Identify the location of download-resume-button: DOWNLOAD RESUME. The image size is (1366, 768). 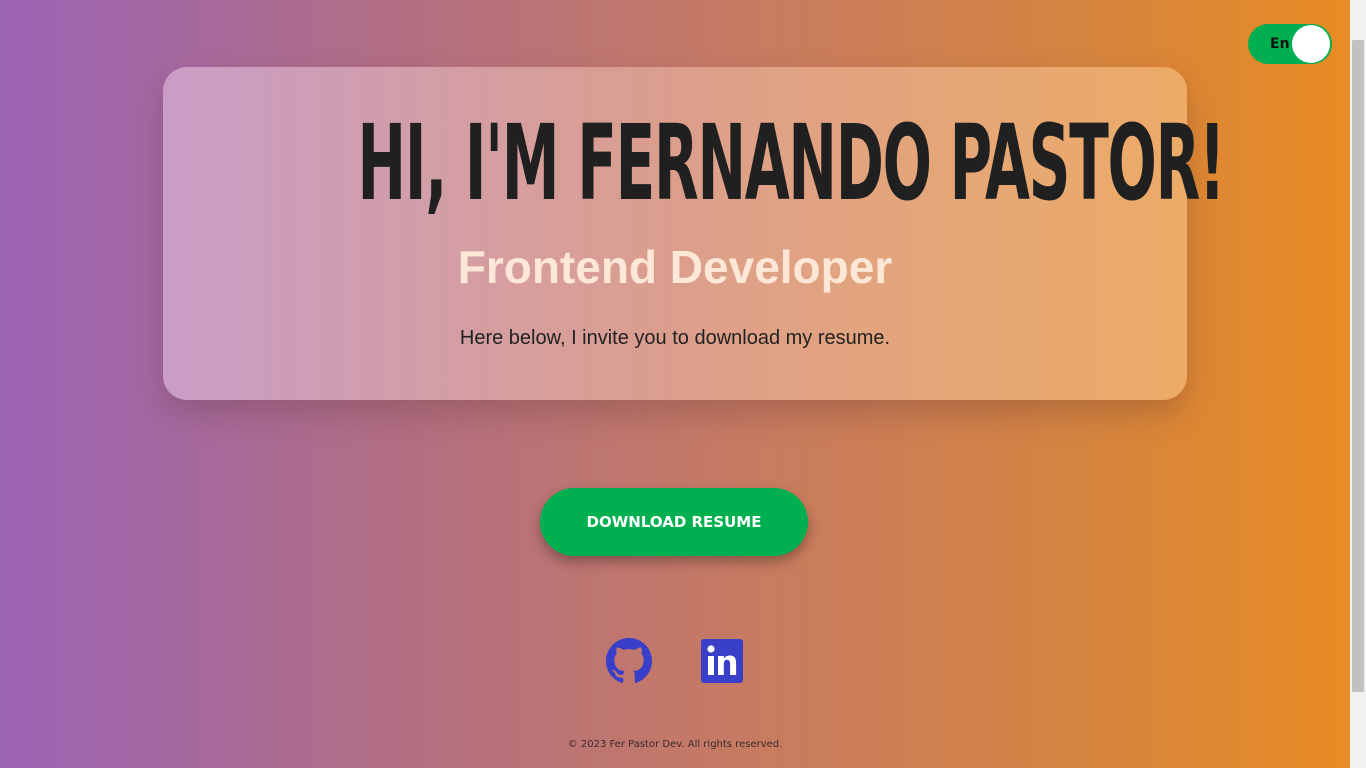
(674, 522).